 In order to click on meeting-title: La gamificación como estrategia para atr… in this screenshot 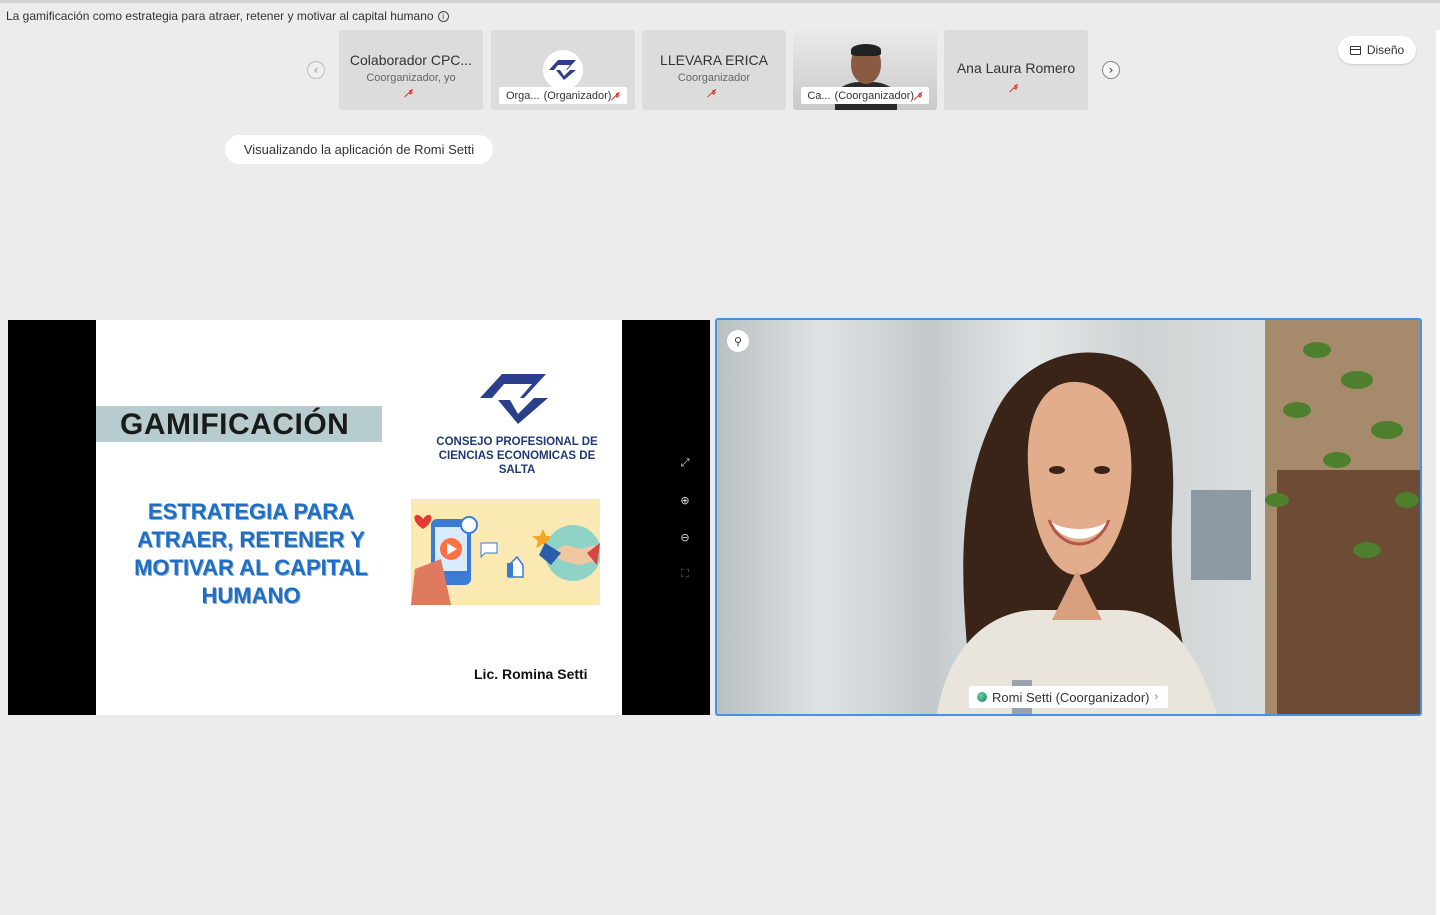, I will do `click(227, 16)`.